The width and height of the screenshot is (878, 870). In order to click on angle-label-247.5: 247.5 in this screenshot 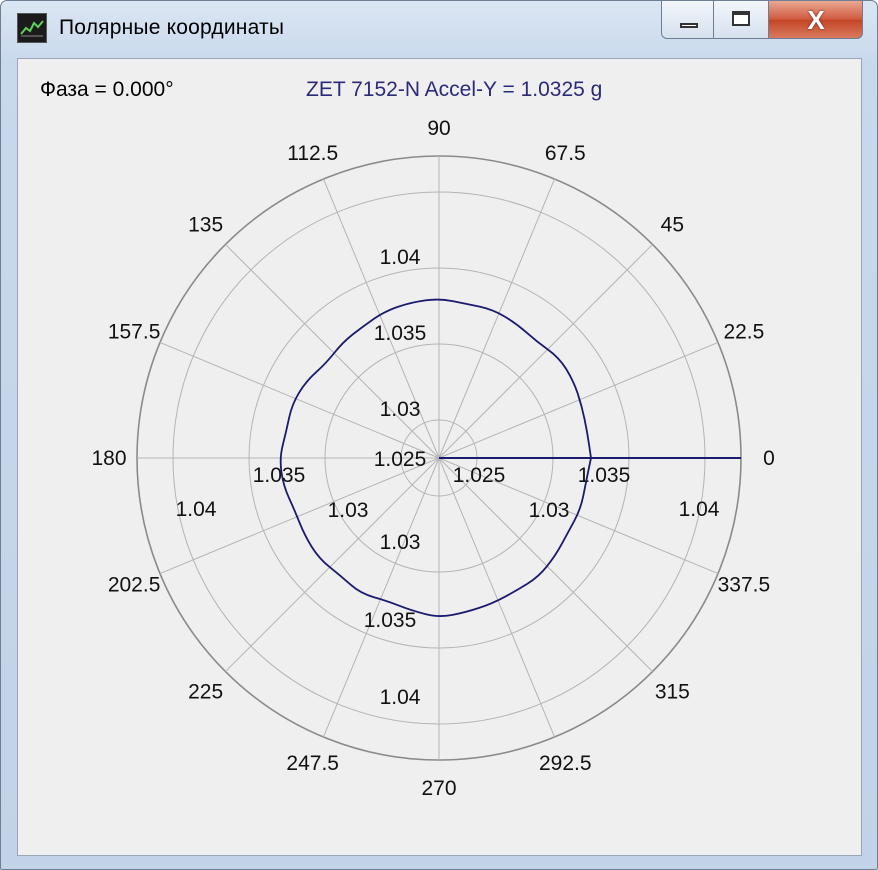, I will do `click(312, 763)`.